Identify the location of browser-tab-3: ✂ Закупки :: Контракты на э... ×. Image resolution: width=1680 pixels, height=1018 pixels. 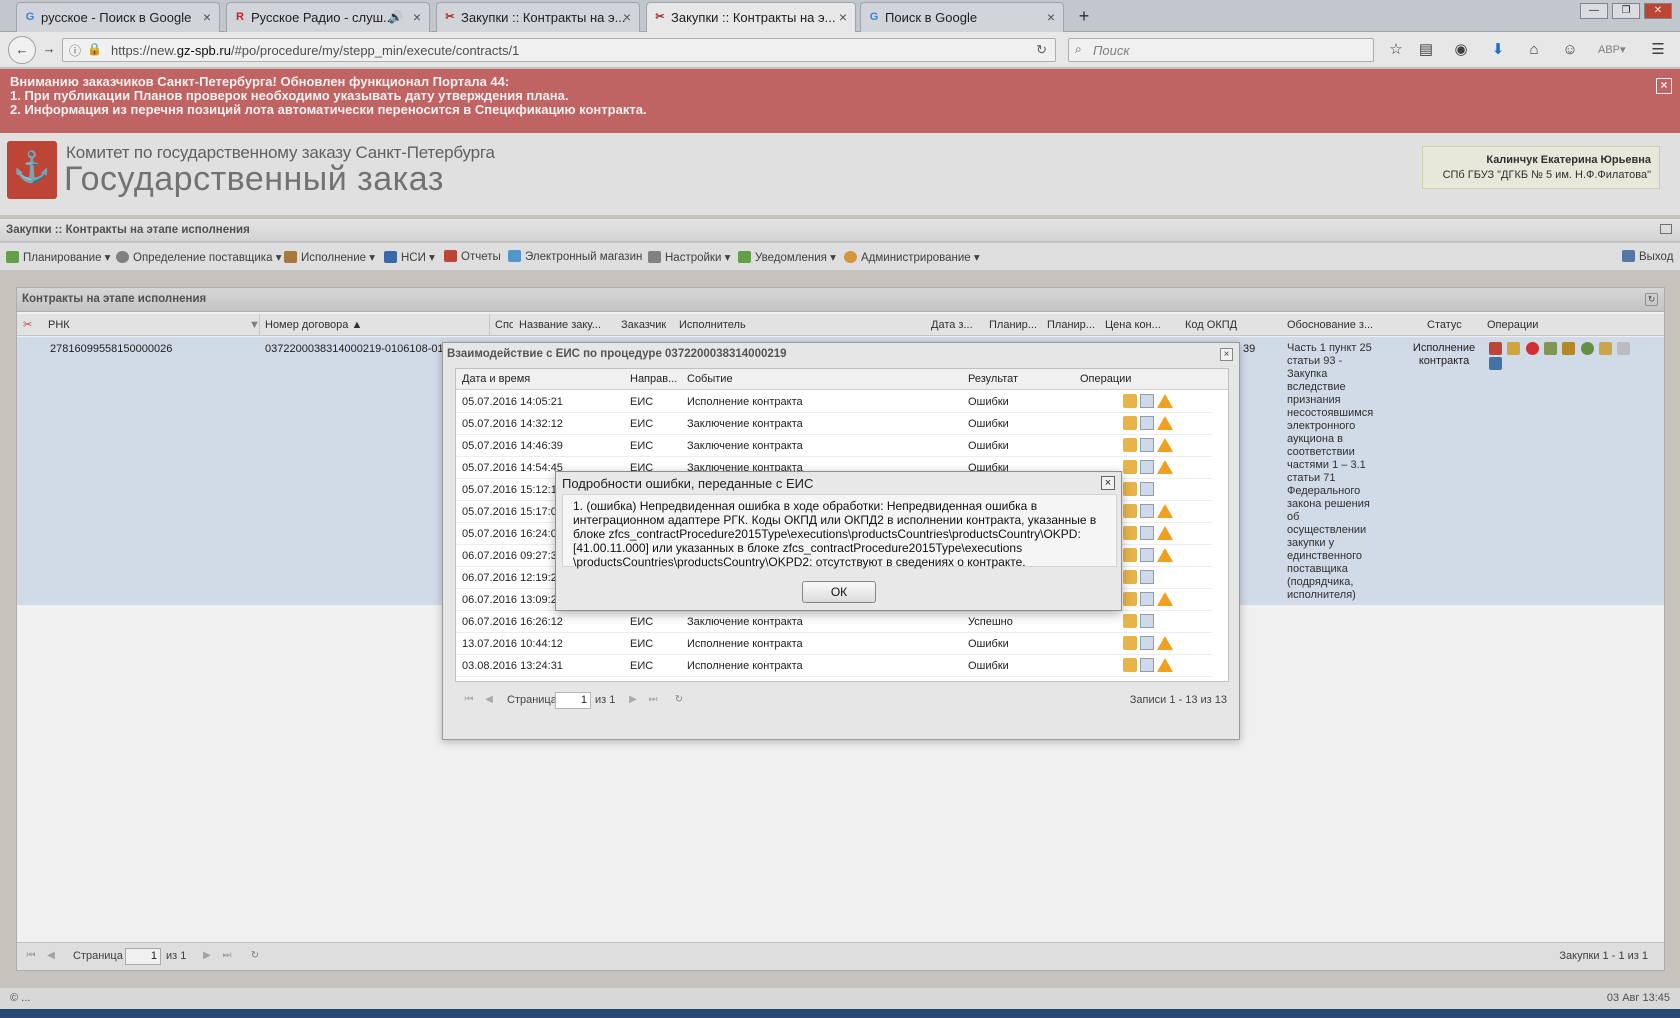
(538, 17).